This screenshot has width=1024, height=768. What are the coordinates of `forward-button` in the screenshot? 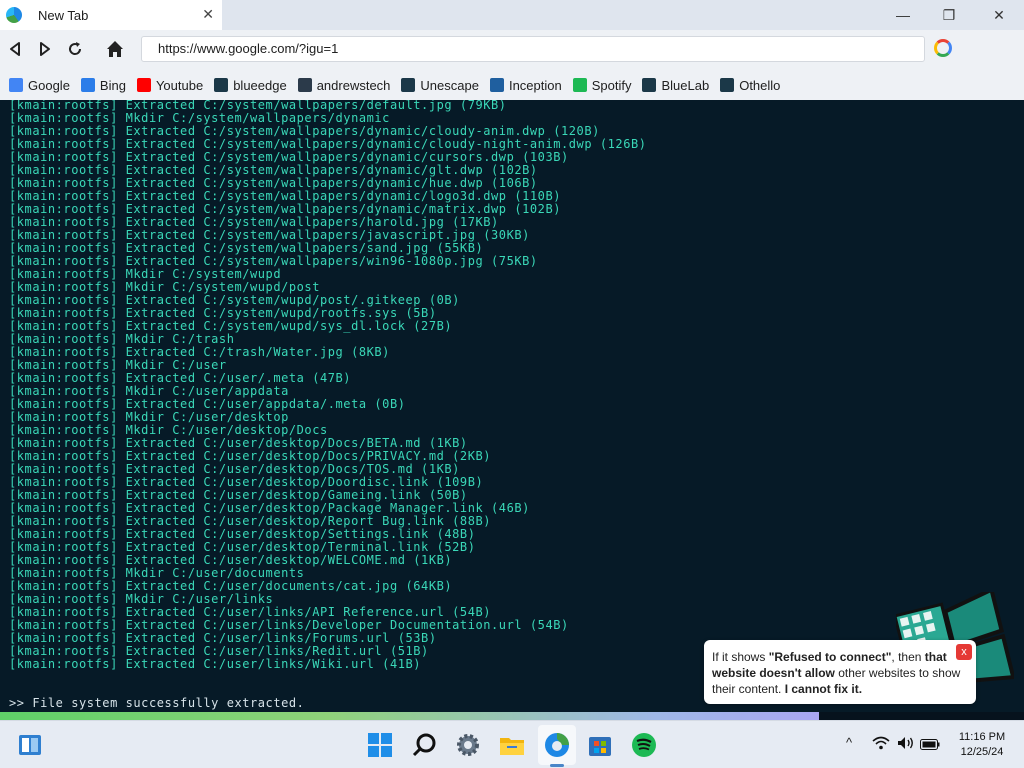 It's located at (45, 49).